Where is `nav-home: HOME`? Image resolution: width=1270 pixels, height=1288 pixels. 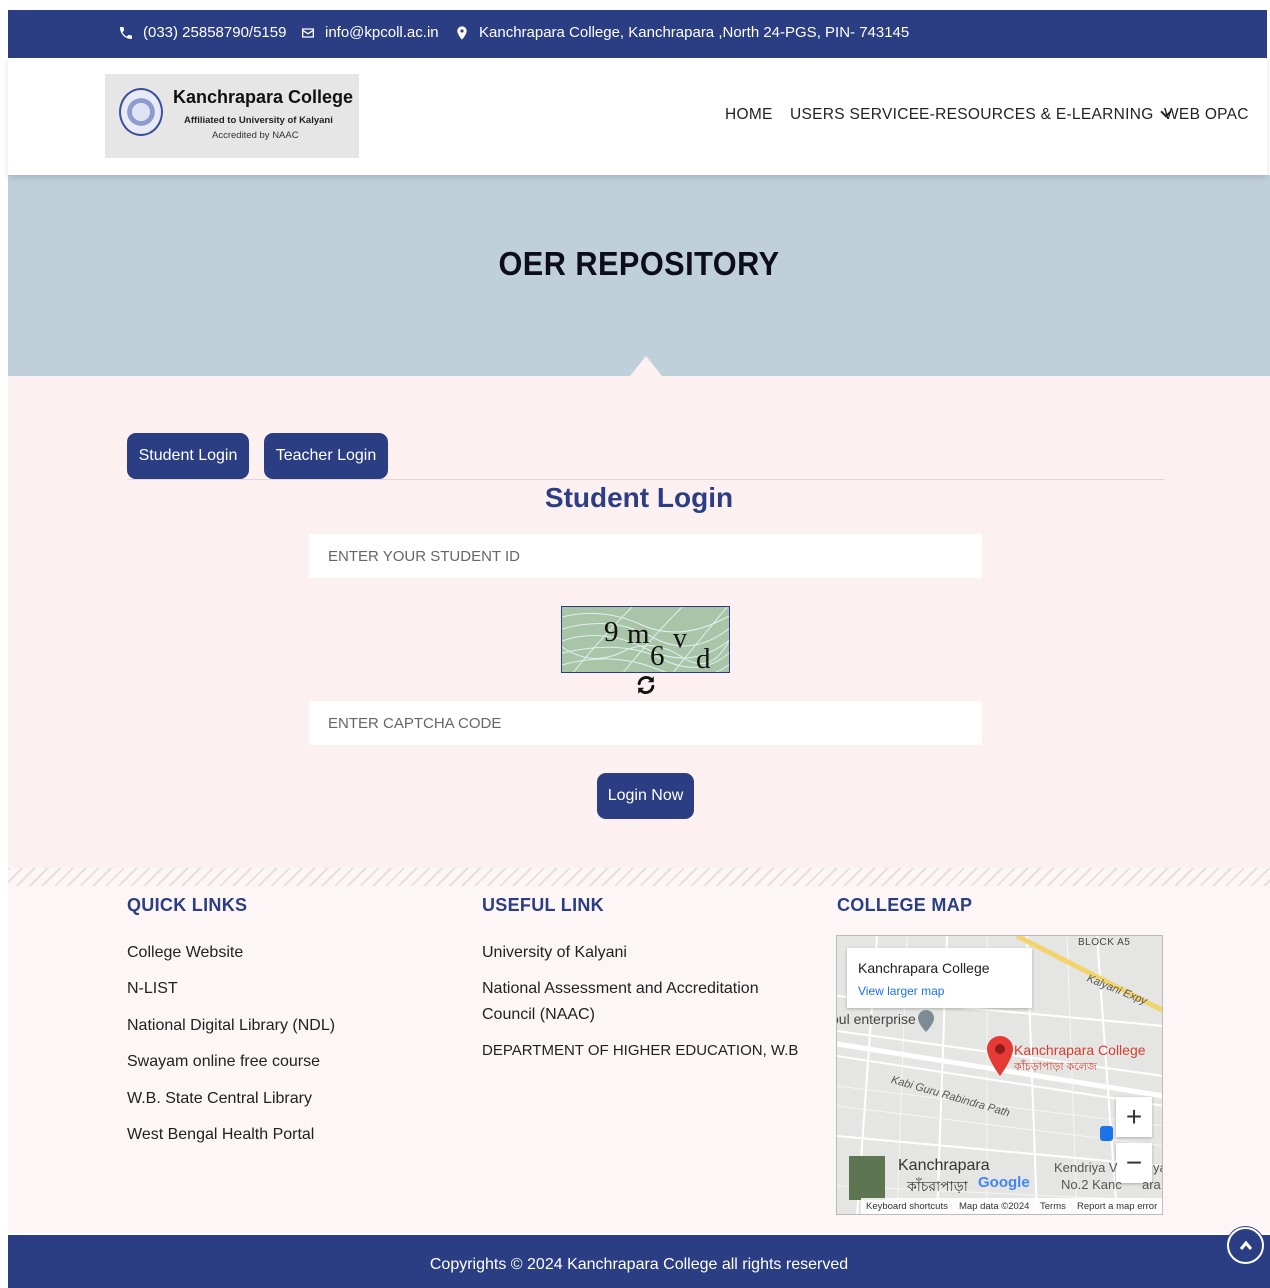 nav-home: HOME is located at coordinates (749, 115).